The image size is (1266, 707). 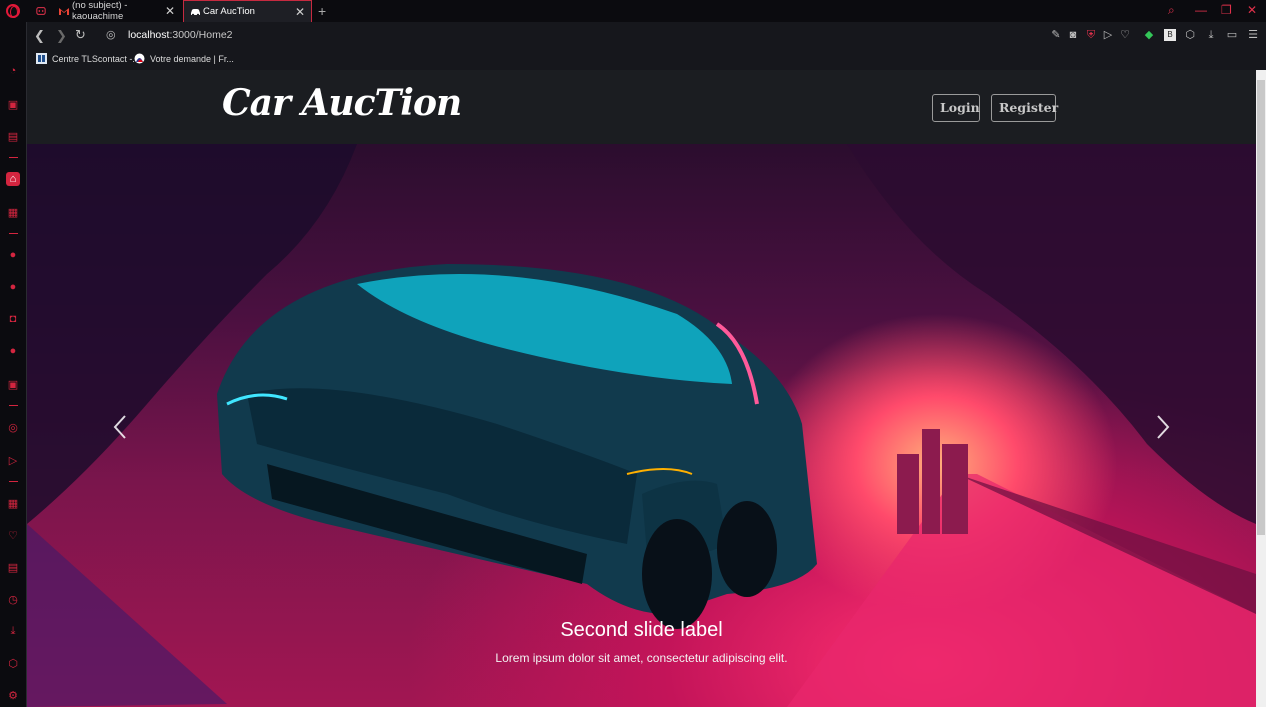 I want to click on carousel-next-icon, so click(x=1163, y=427).